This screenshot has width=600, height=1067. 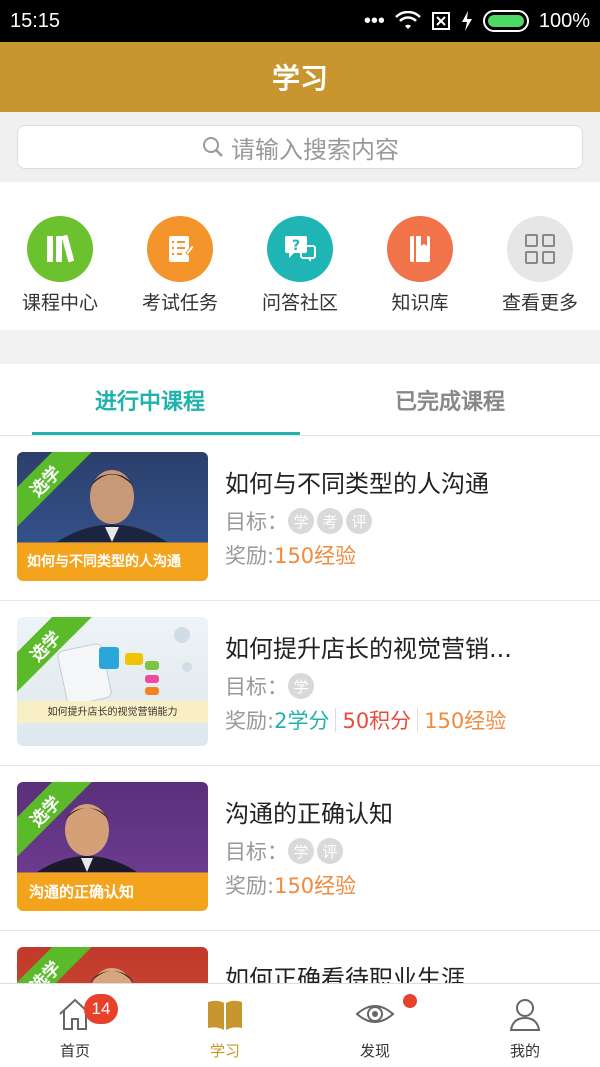 I want to click on books-icon, so click(x=60, y=249).